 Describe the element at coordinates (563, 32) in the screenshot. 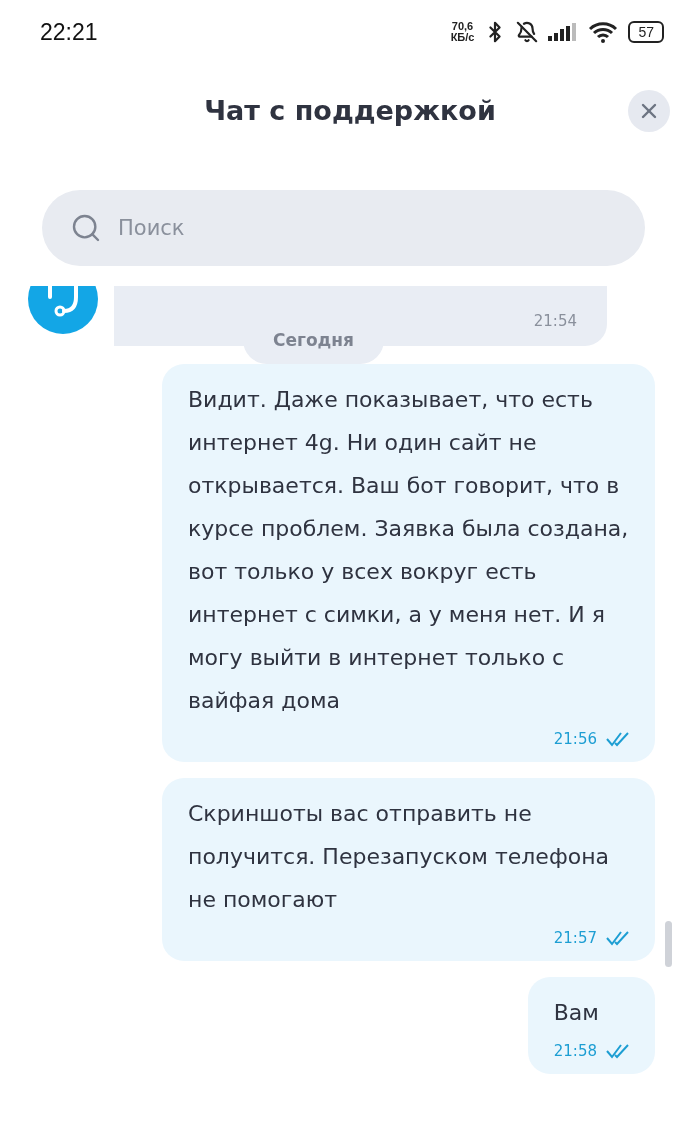

I see `signal-icon` at that location.